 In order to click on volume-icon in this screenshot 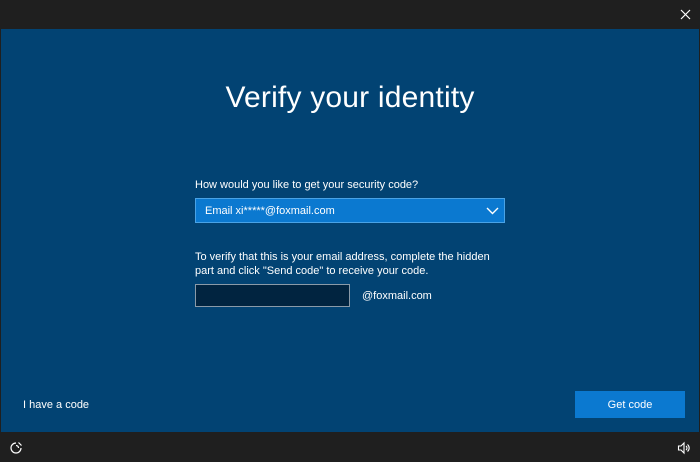, I will do `click(683, 448)`.